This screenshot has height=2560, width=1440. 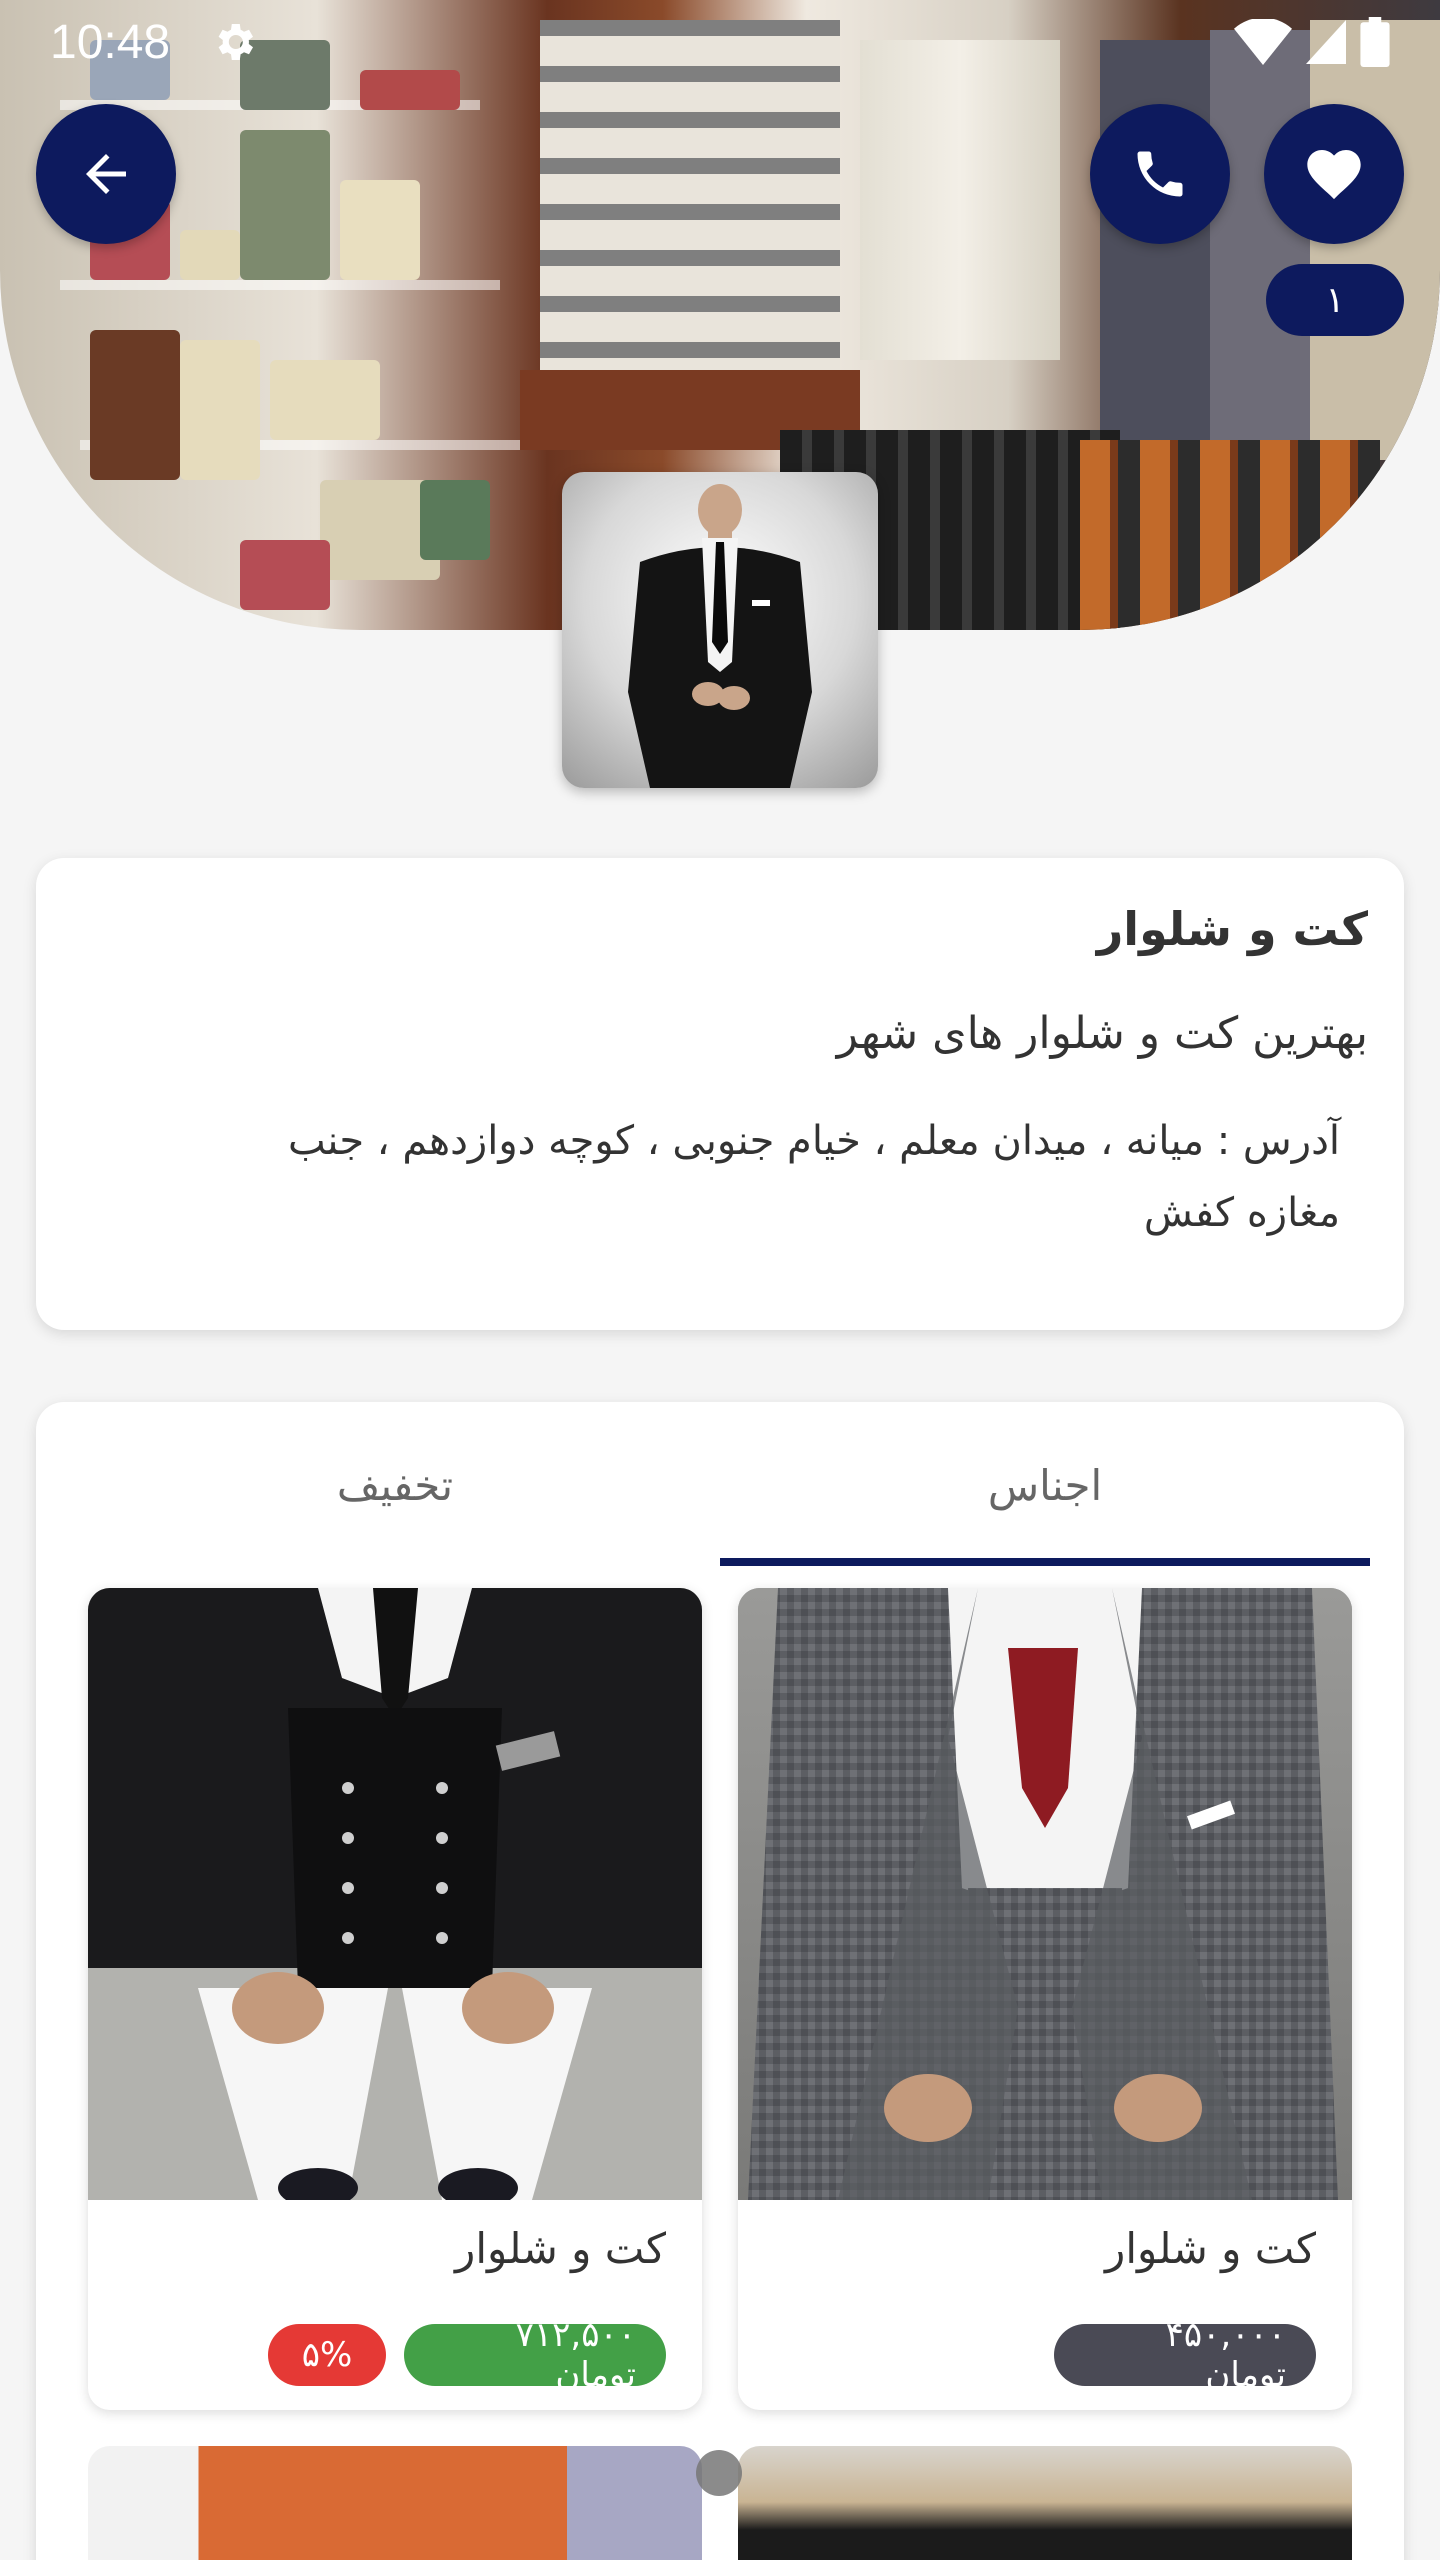 What do you see at coordinates (110, 42) in the screenshot?
I see `status-time: 10:48` at bounding box center [110, 42].